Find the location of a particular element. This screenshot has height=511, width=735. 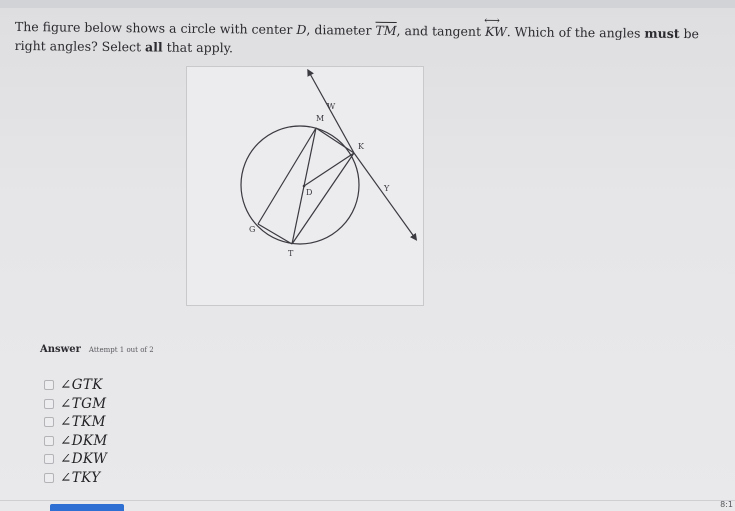

option-dkm: ∠DKM is located at coordinates (144, 441).